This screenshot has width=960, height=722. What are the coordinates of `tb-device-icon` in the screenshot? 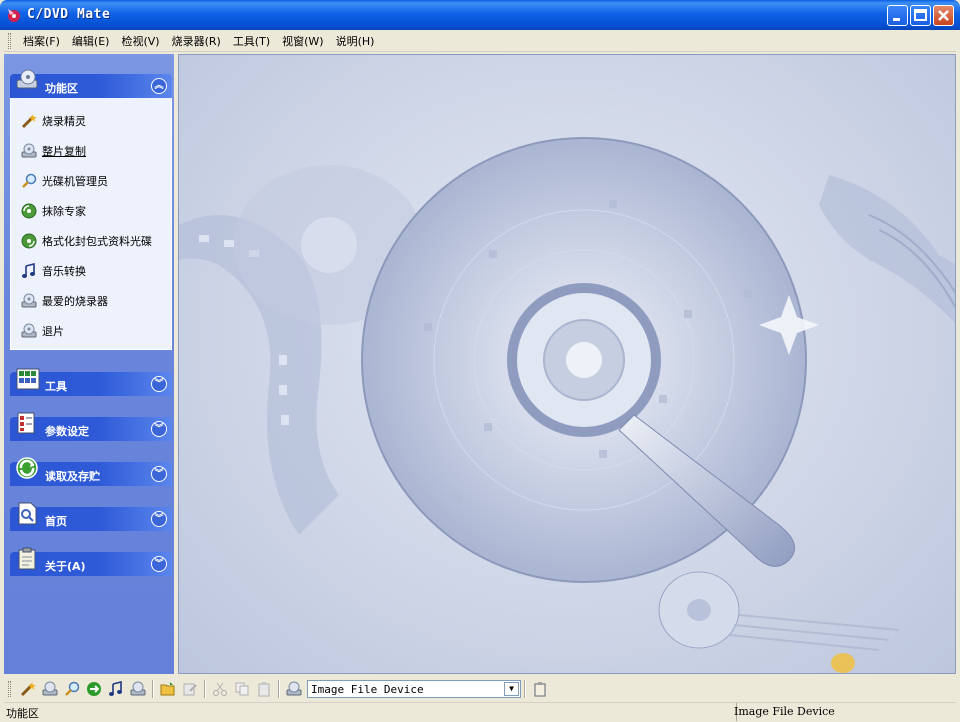 It's located at (294, 689).